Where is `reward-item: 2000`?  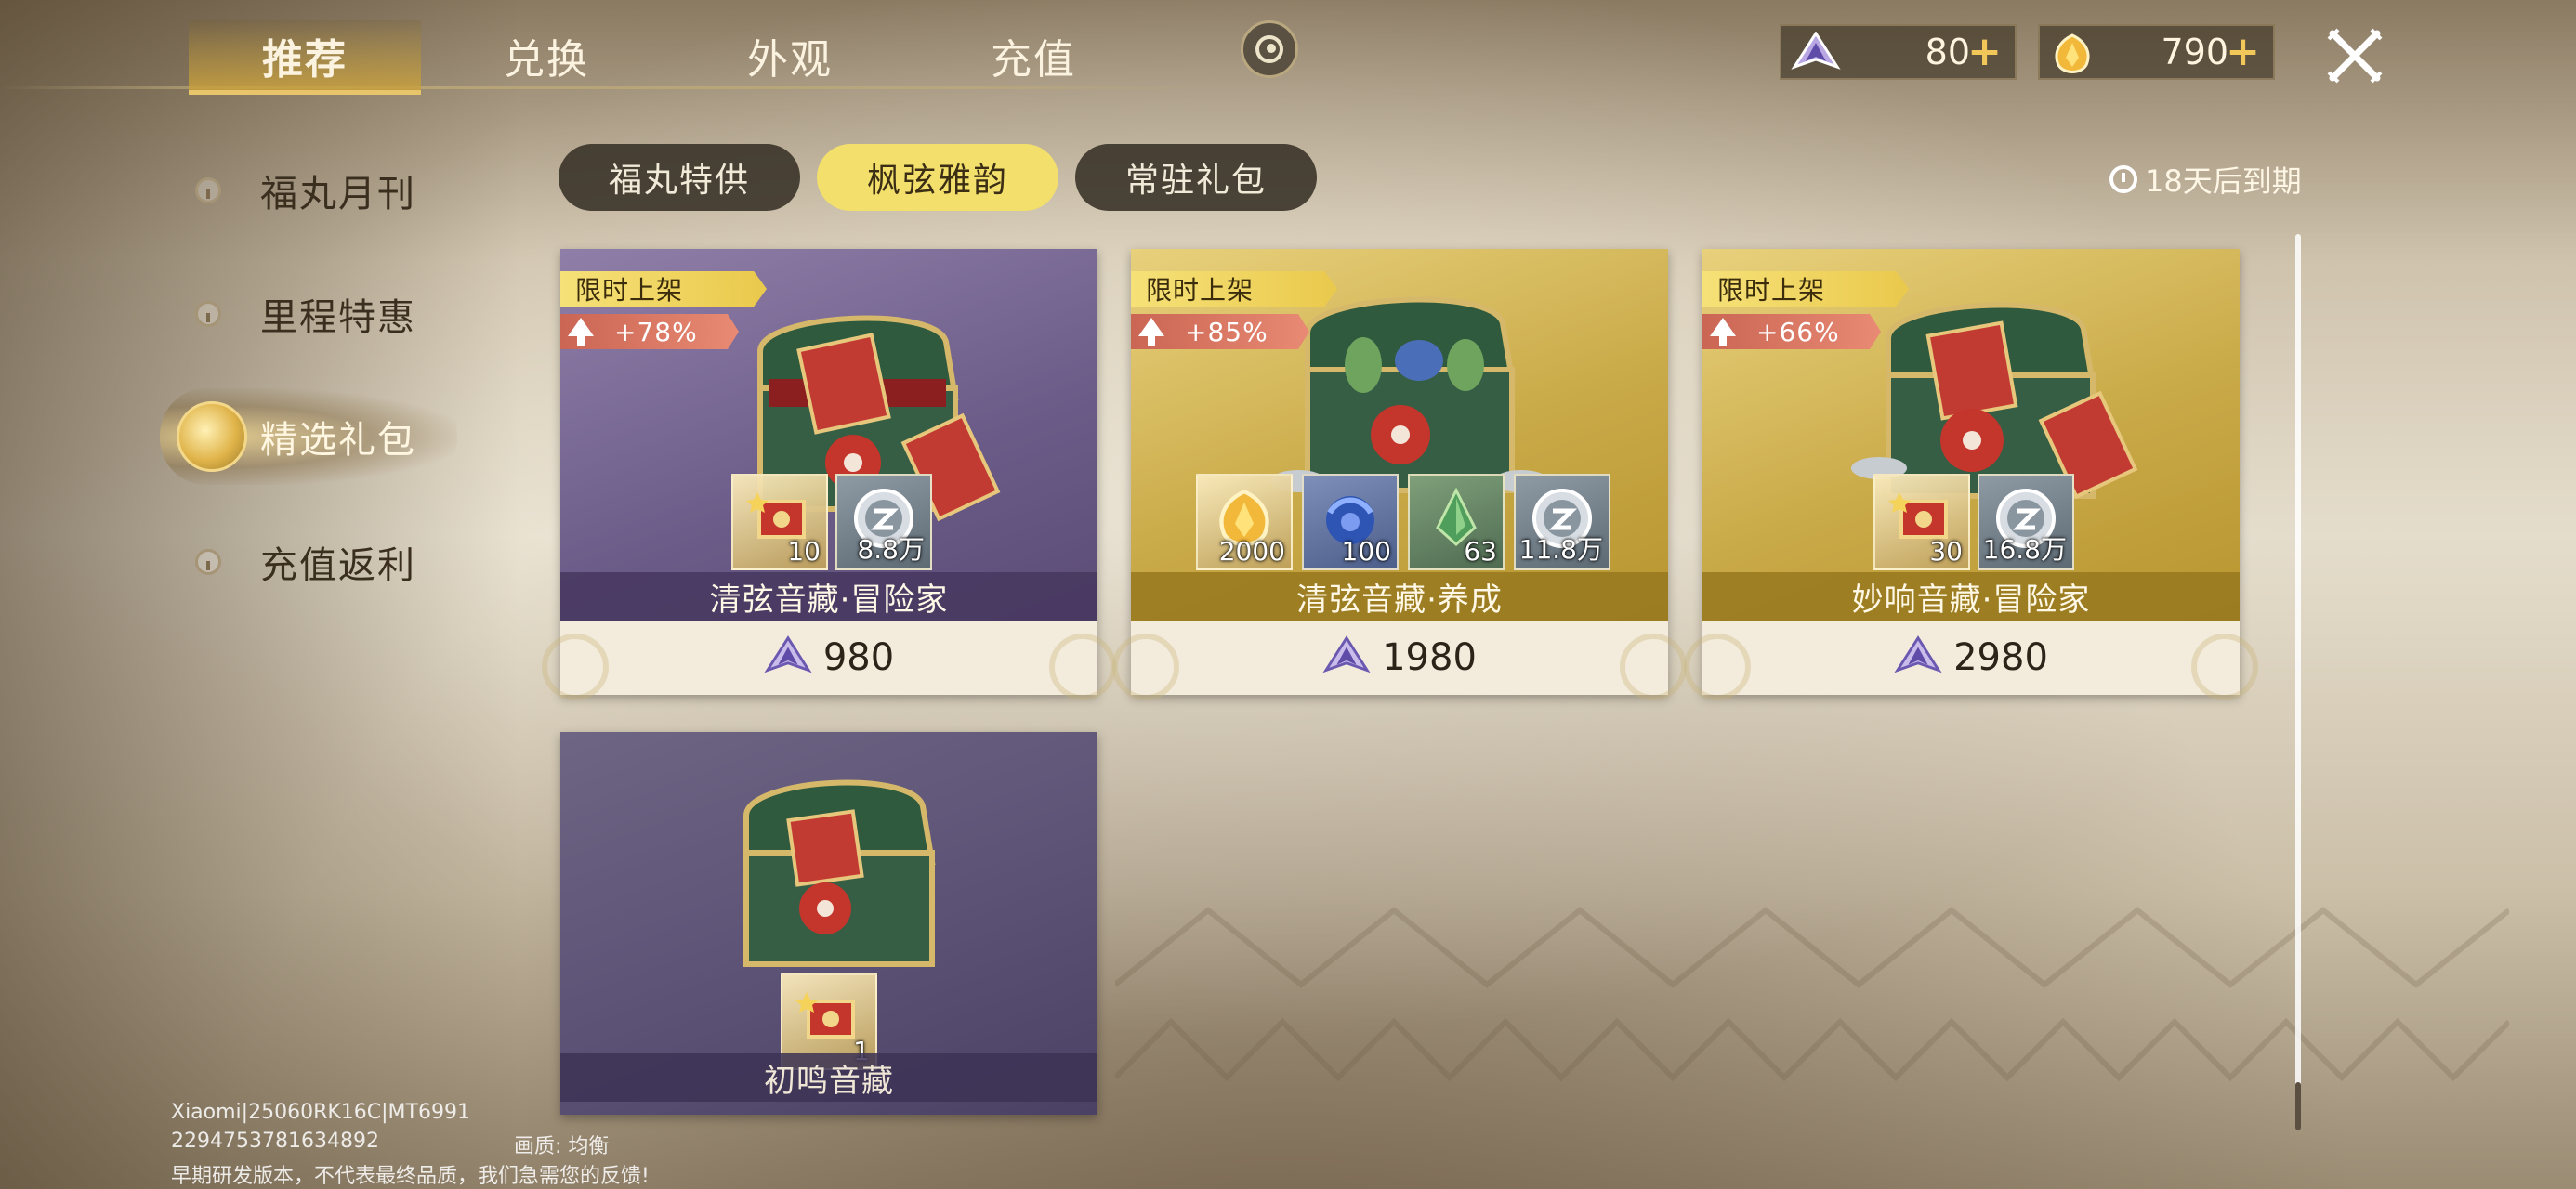
reward-item: 2000 is located at coordinates (1244, 522).